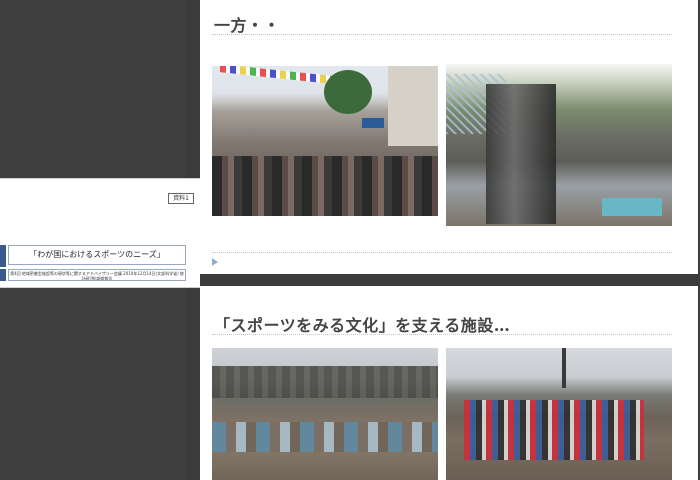  Describe the element at coordinates (247, 25) in the screenshot. I see `slide-title: 一方・・` at that location.